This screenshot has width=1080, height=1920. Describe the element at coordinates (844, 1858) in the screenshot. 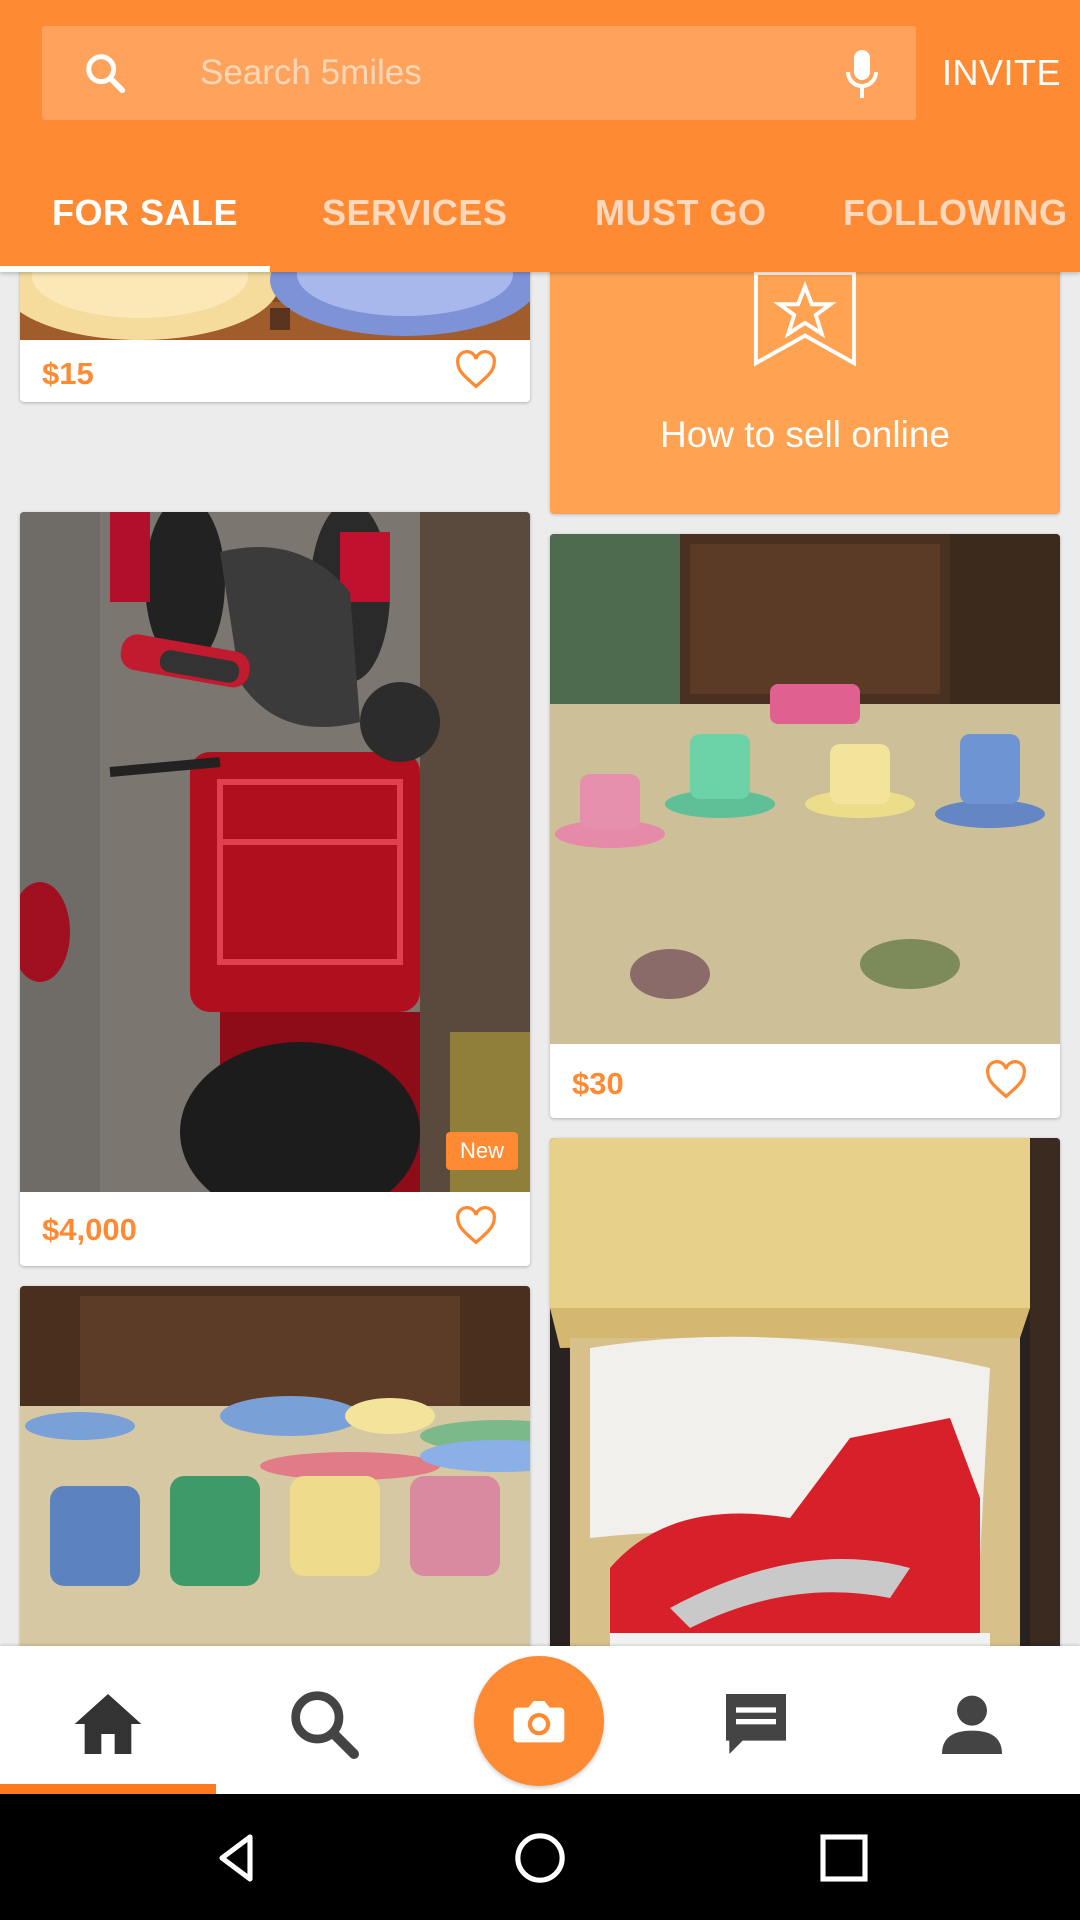

I see `recents-icon` at that location.